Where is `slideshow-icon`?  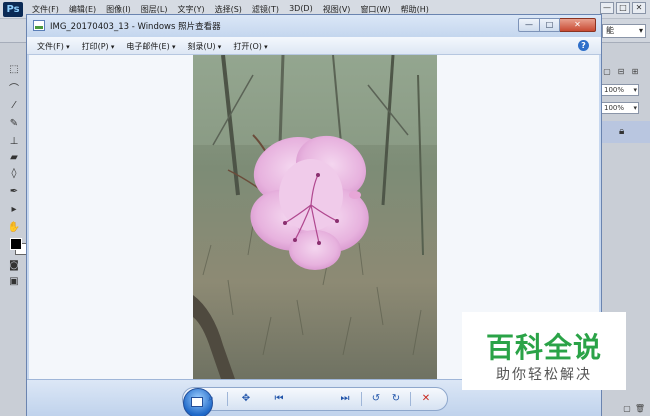
slideshow-icon is located at coordinates (197, 402).